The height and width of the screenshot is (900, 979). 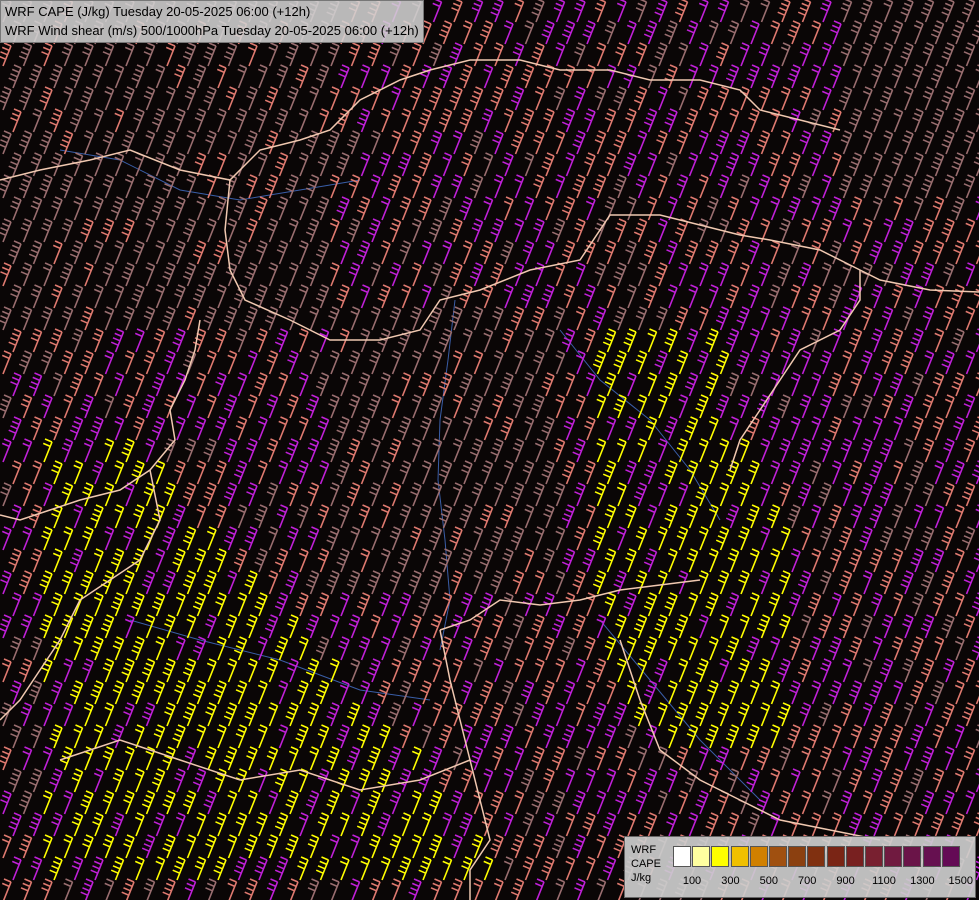 I want to click on legend-name-line: WRF, so click(x=644, y=850).